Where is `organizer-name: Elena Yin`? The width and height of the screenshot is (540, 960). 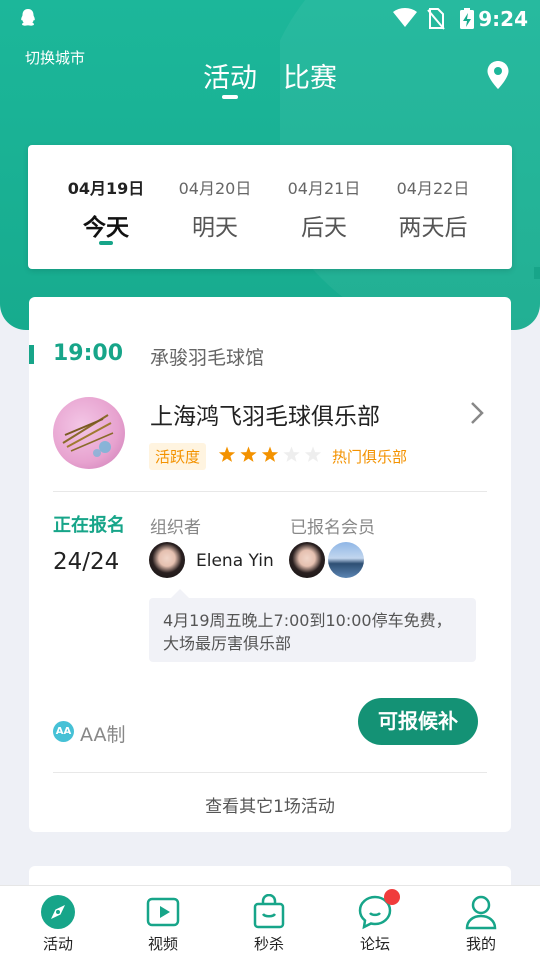
organizer-name: Elena Yin is located at coordinates (235, 561).